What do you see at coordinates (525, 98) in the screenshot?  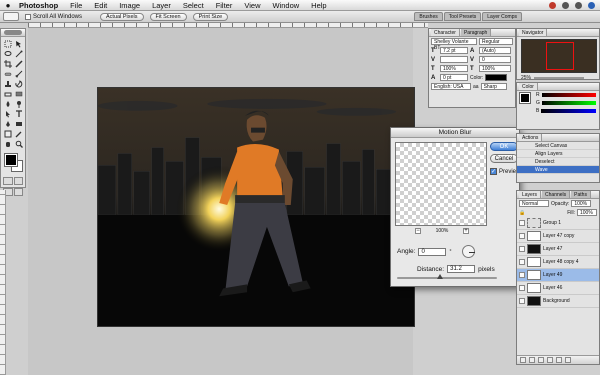 I see `color-foreground-swatch` at bounding box center [525, 98].